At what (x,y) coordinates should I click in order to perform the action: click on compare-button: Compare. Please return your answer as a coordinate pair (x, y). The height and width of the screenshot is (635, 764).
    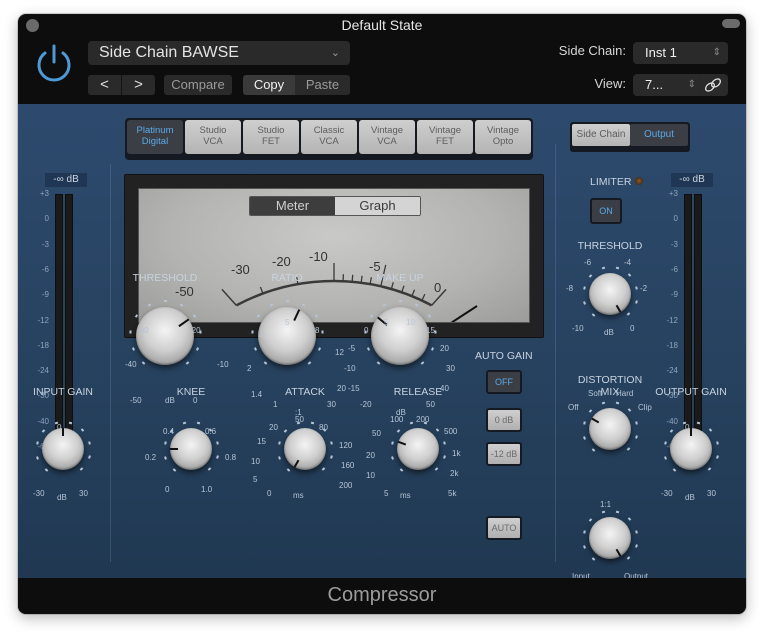
    Looking at the image, I should click on (198, 85).